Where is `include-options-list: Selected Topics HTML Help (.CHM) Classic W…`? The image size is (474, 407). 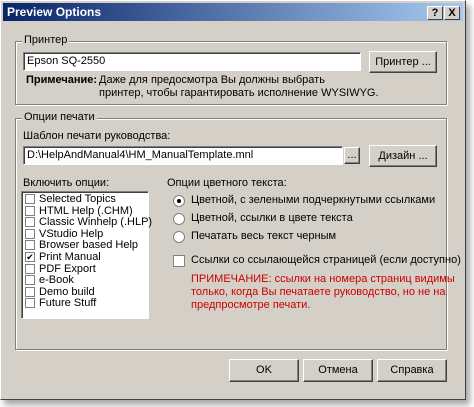
include-options-list: Selected Topics HTML Help (.CHM) Classic W… is located at coordinates (87, 255).